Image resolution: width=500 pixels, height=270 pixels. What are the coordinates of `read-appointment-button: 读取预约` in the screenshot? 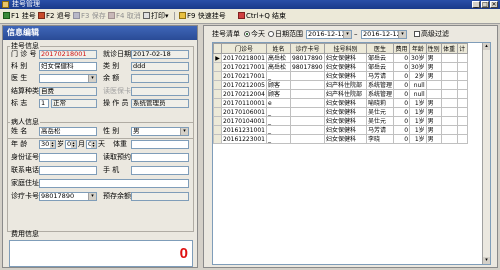 It's located at (117, 157).